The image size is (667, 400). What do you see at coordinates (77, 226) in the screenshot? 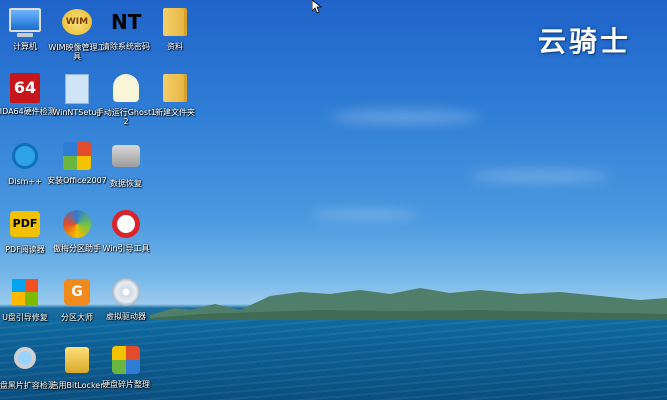
I see `partition-assistant-icon` at bounding box center [77, 226].